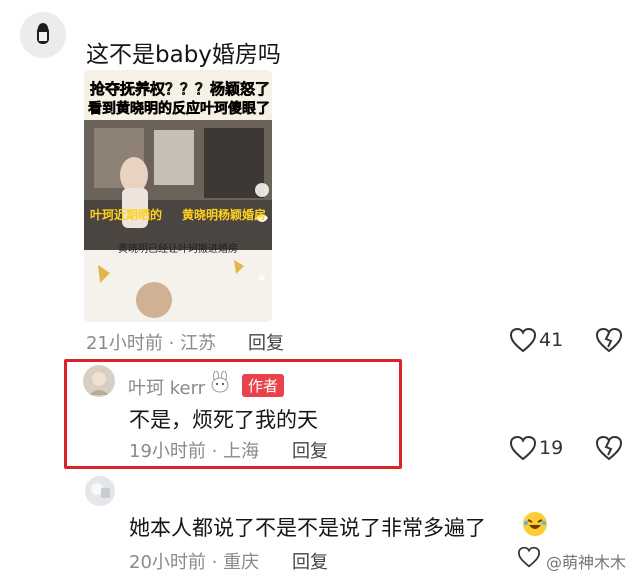 Image resolution: width=640 pixels, height=583 pixels. I want to click on like-count: 41, so click(551, 340).